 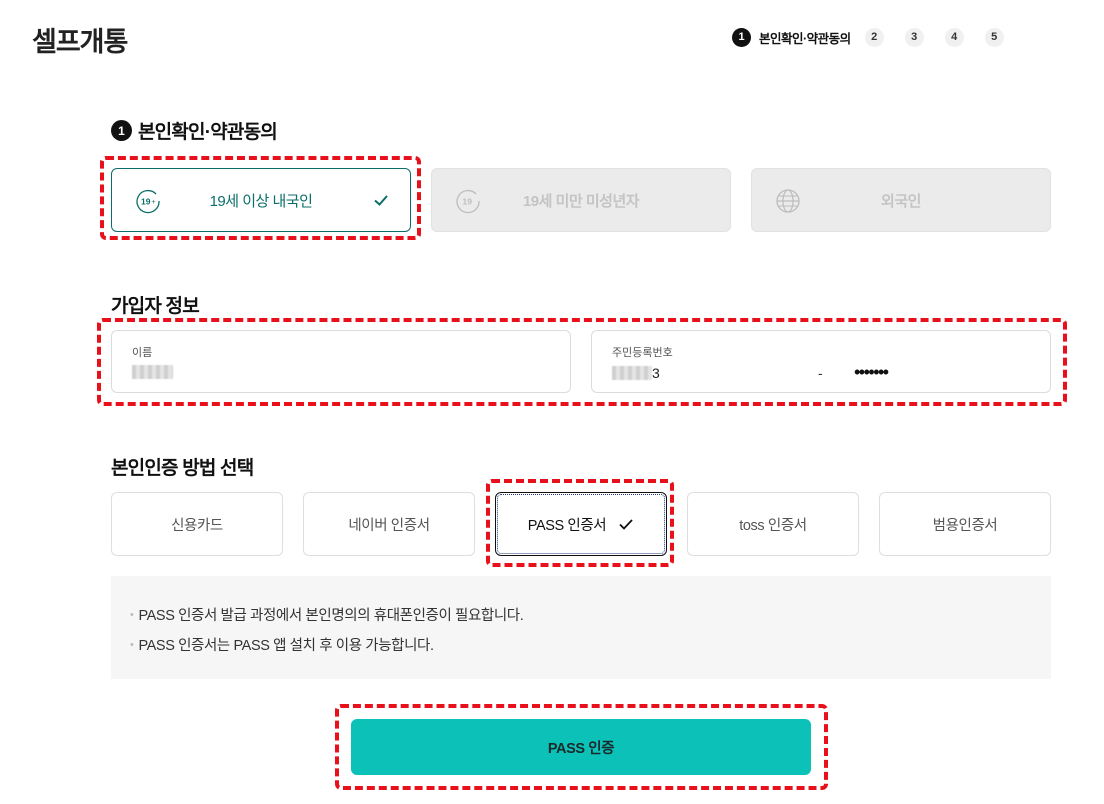 I want to click on redacted-name, so click(x=152, y=372).